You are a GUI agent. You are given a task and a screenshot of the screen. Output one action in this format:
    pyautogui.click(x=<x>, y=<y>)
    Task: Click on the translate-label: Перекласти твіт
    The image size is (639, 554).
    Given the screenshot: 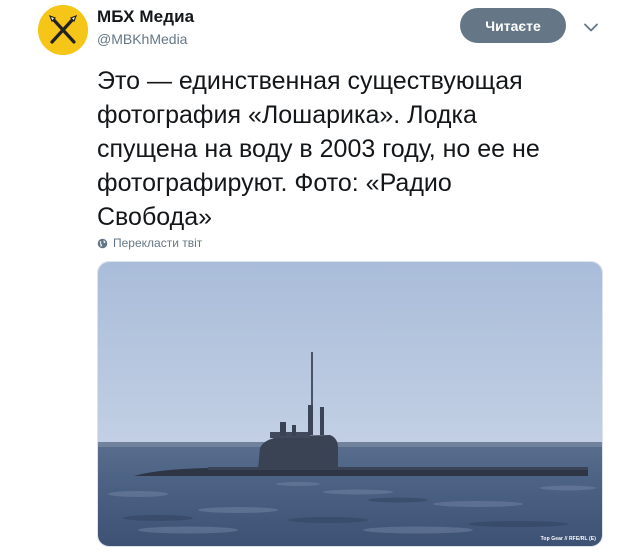 What is the action you would take?
    pyautogui.click(x=158, y=243)
    